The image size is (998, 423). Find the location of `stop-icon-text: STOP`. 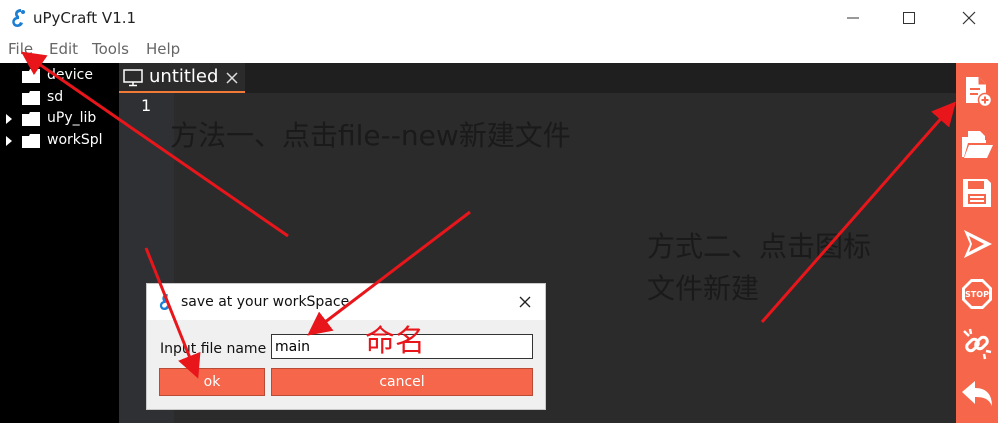

stop-icon-text: STOP is located at coordinates (977, 294).